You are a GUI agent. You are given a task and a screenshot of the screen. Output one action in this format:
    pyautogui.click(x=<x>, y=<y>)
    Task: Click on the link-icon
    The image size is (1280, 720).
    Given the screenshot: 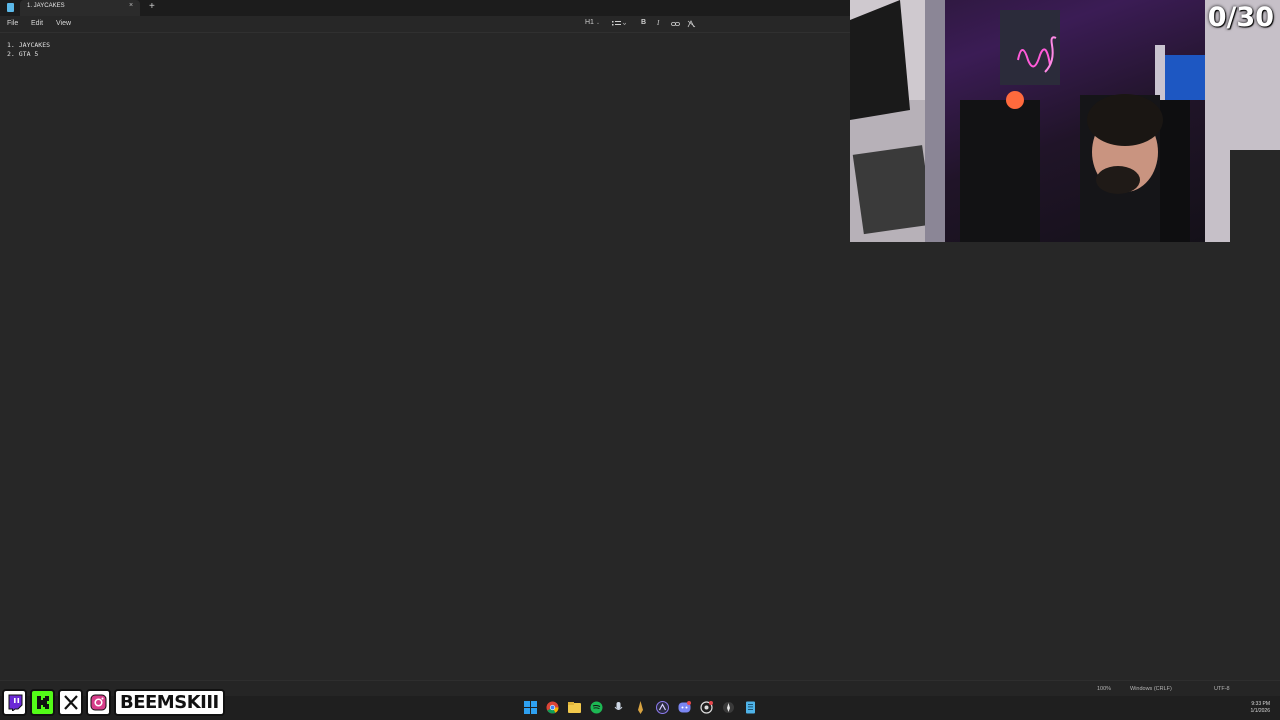 What is the action you would take?
    pyautogui.click(x=675, y=24)
    